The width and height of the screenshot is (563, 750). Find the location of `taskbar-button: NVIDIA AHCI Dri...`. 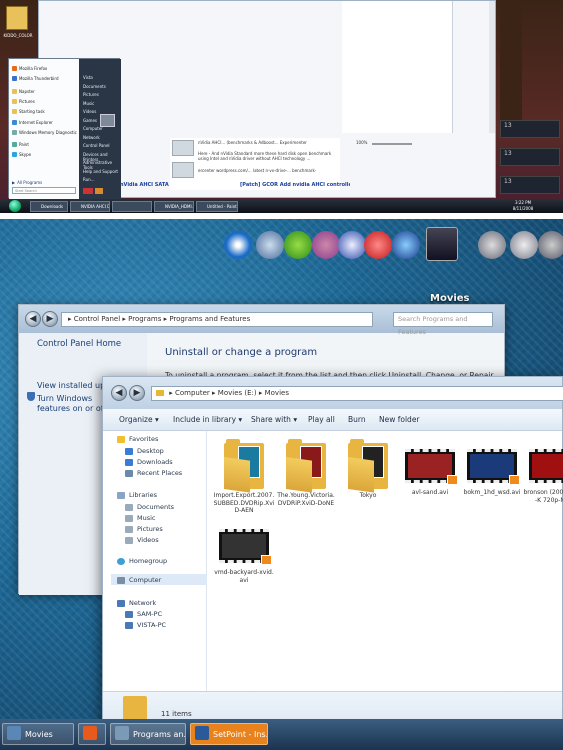

taskbar-button: NVIDIA AHCI Dri... is located at coordinates (90, 206).